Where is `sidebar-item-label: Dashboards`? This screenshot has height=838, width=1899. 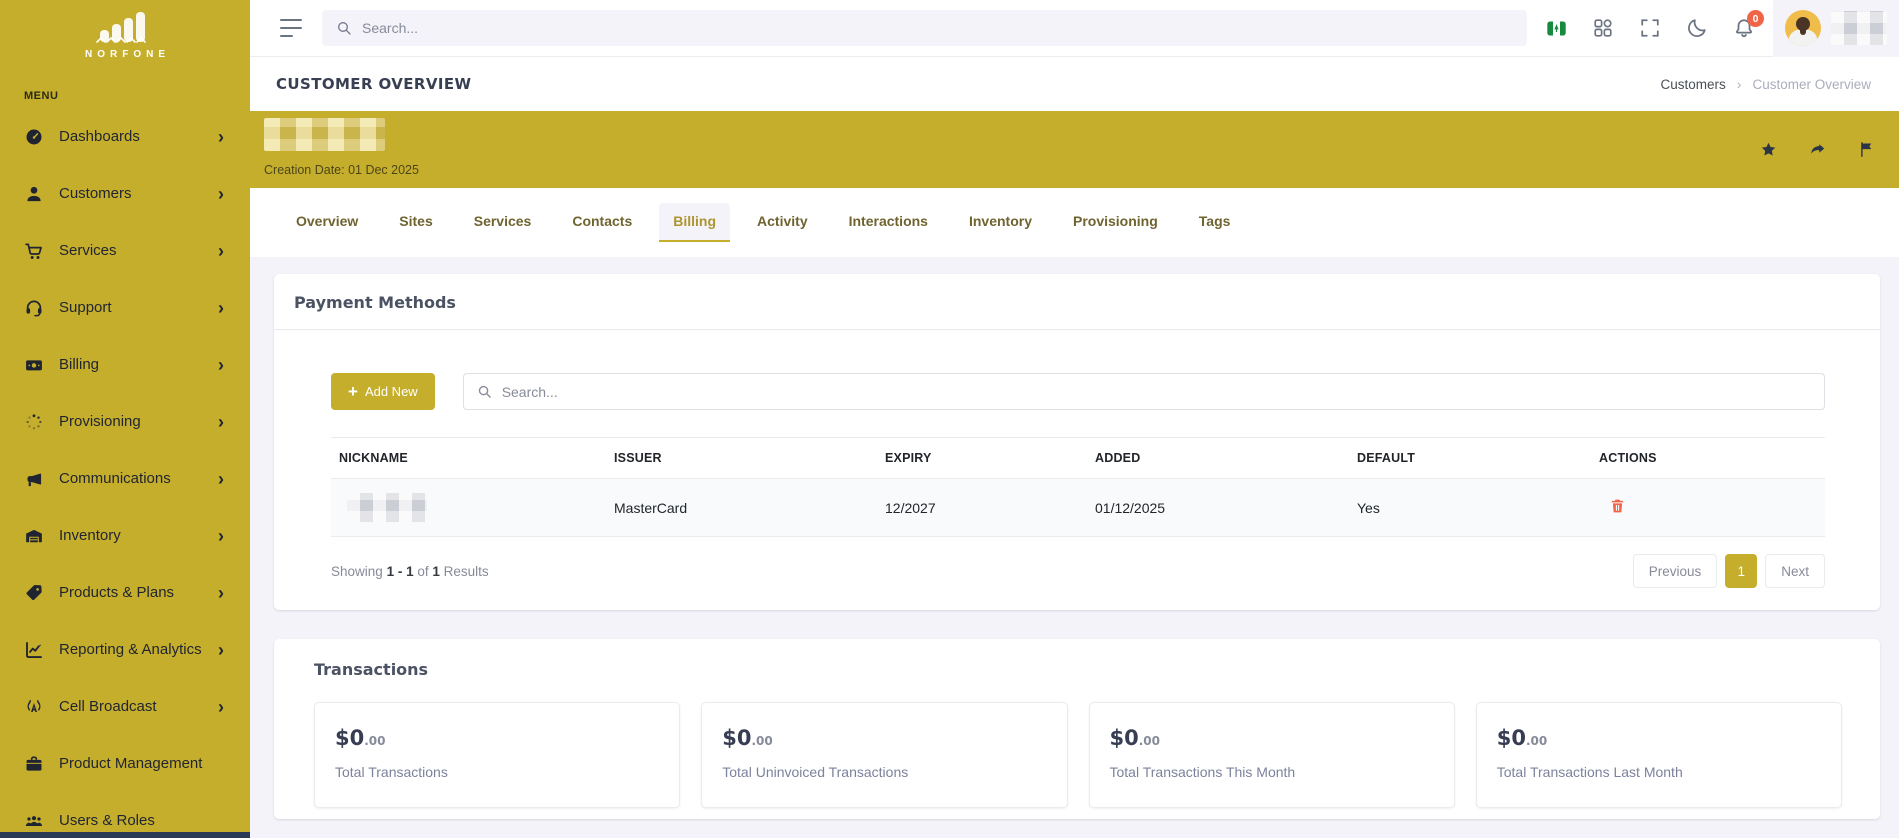 sidebar-item-label: Dashboards is located at coordinates (99, 136).